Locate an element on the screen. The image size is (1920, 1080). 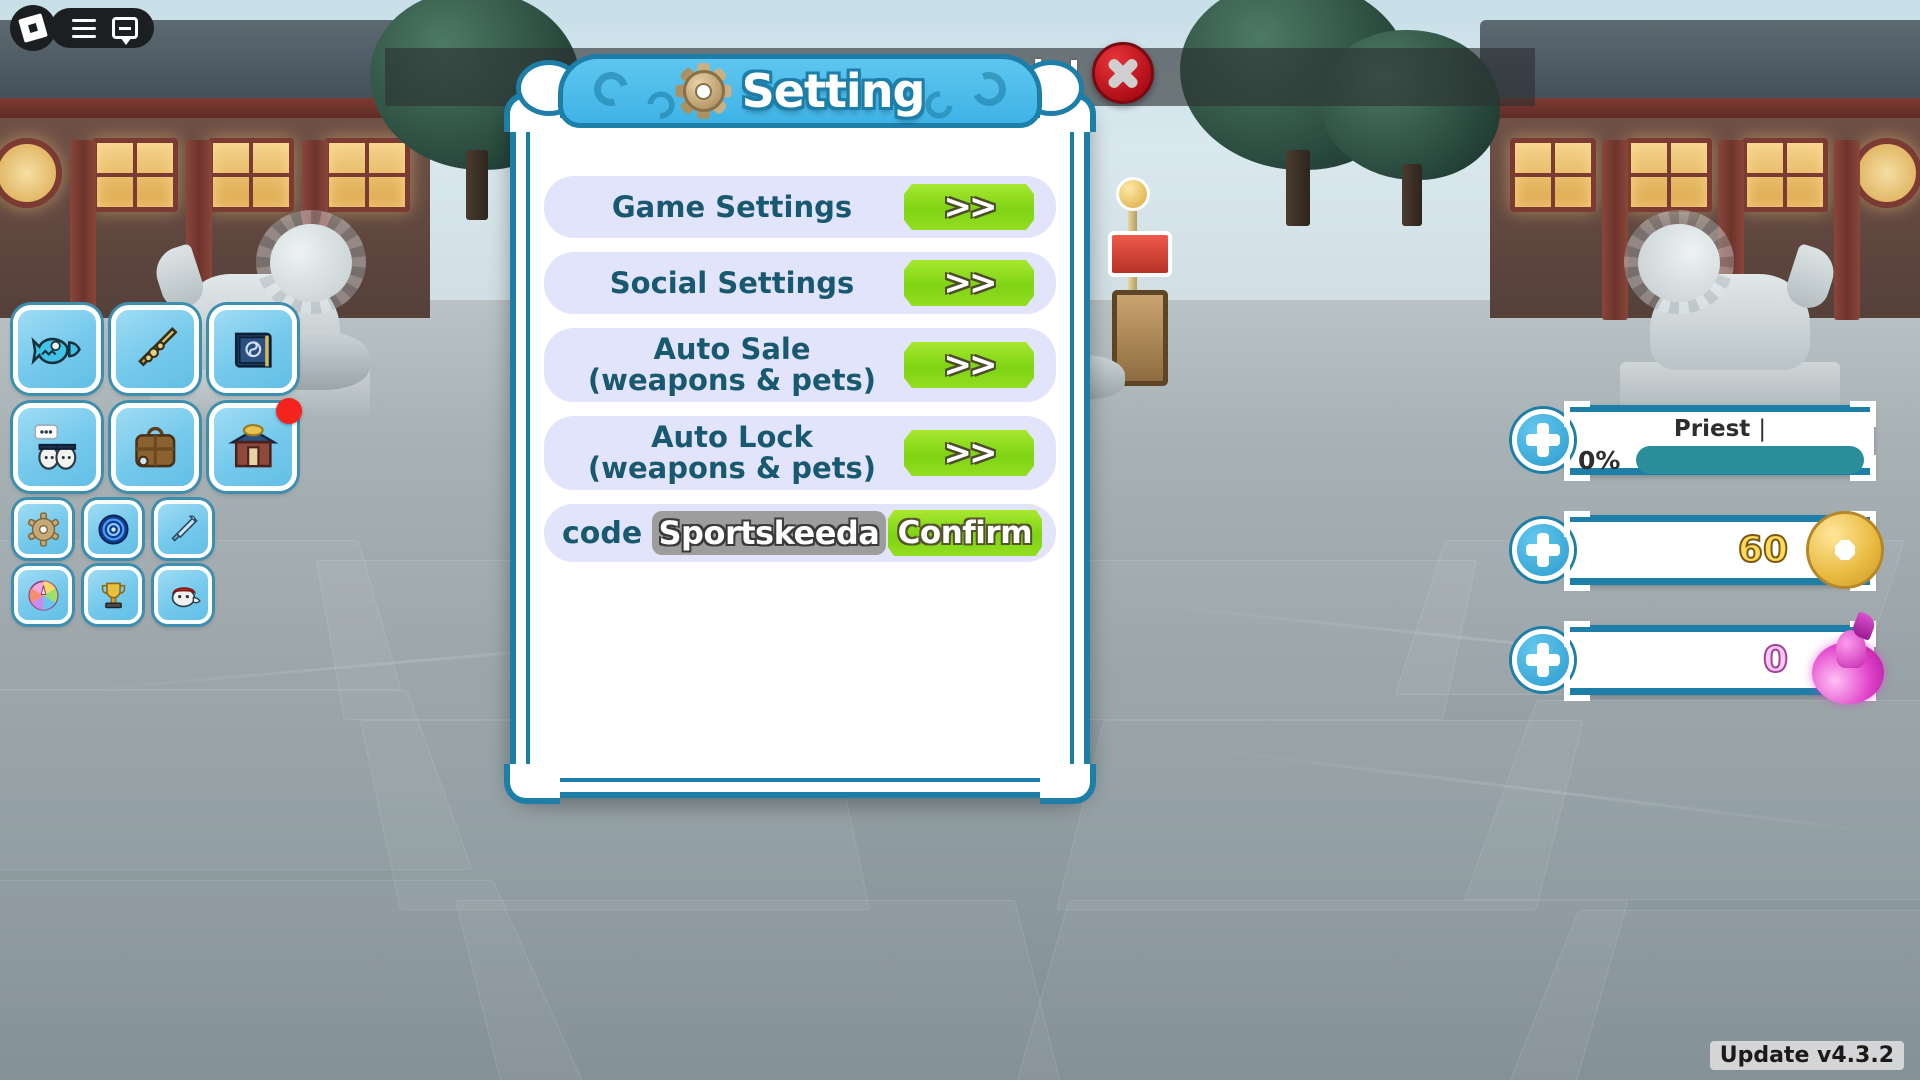
sidebar-item-pets is located at coordinates (57, 349).